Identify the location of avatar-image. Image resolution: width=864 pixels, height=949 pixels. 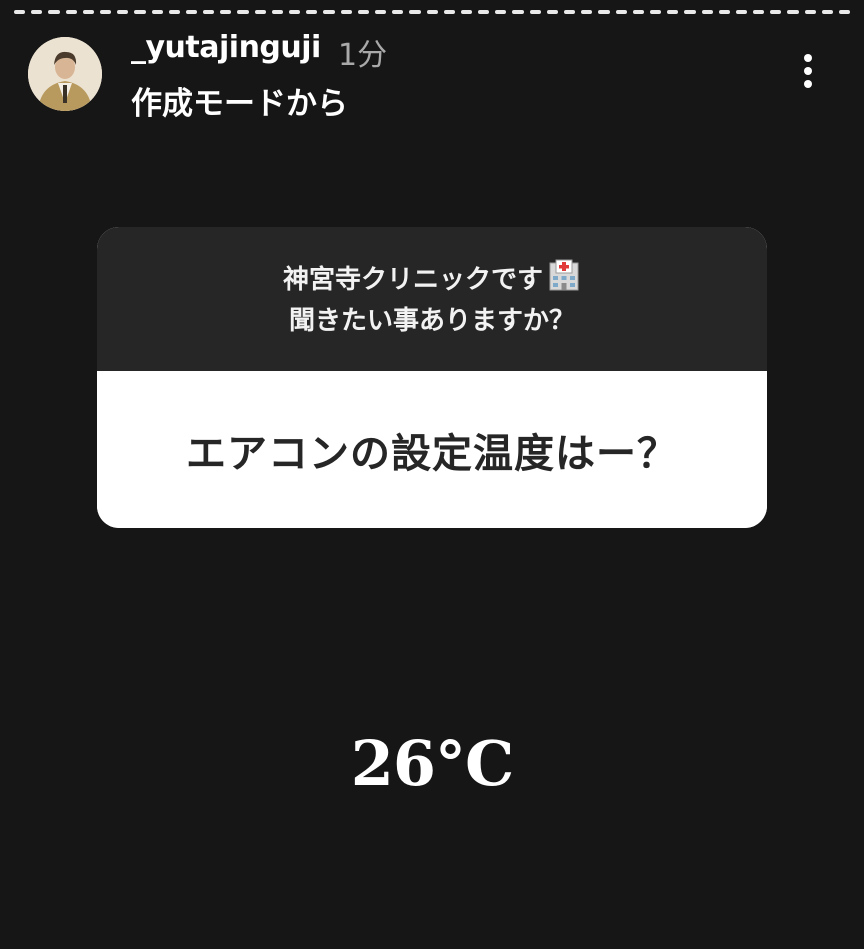
(65, 74).